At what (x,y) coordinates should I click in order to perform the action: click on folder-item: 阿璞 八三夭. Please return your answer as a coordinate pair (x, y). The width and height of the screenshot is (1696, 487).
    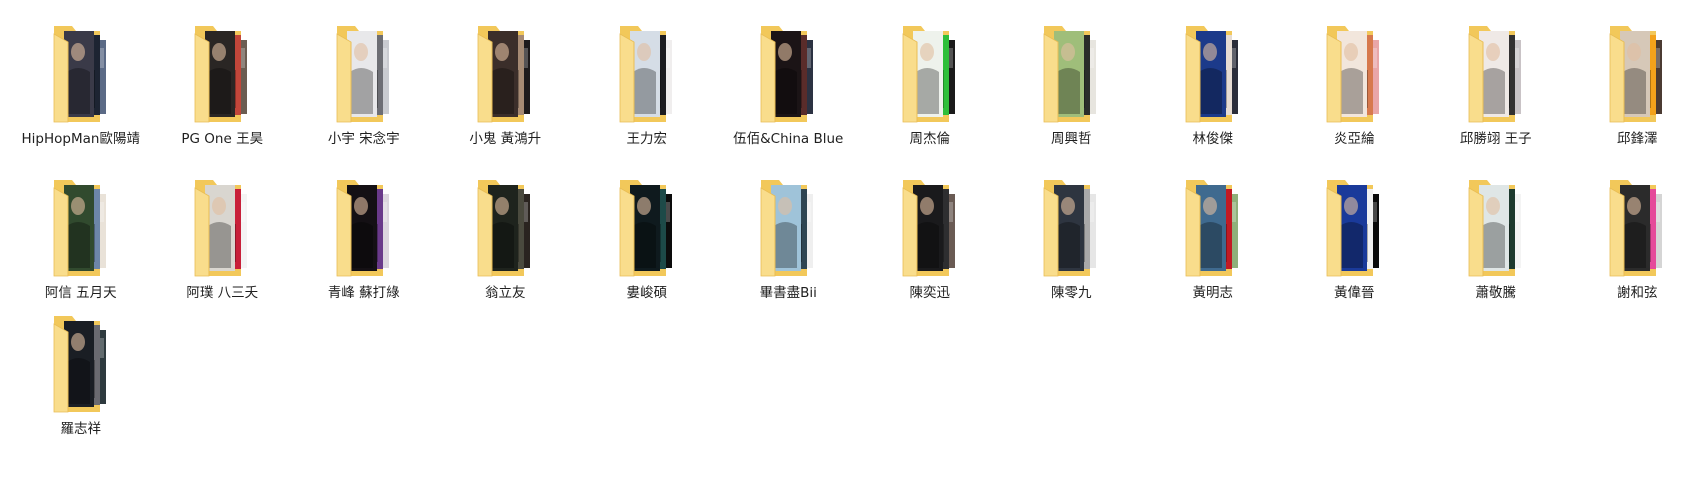
    Looking at the image, I should click on (223, 244).